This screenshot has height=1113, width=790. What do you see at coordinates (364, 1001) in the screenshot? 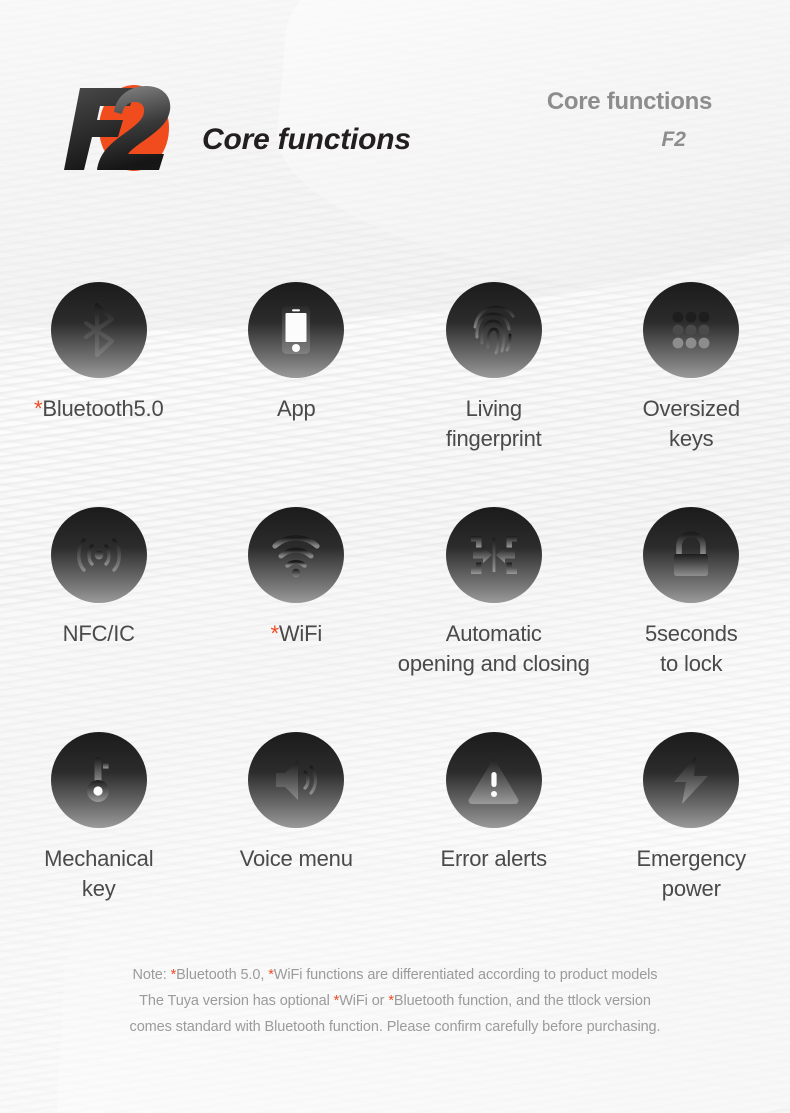
I see `footnote-l2-b: WiFi or` at bounding box center [364, 1001].